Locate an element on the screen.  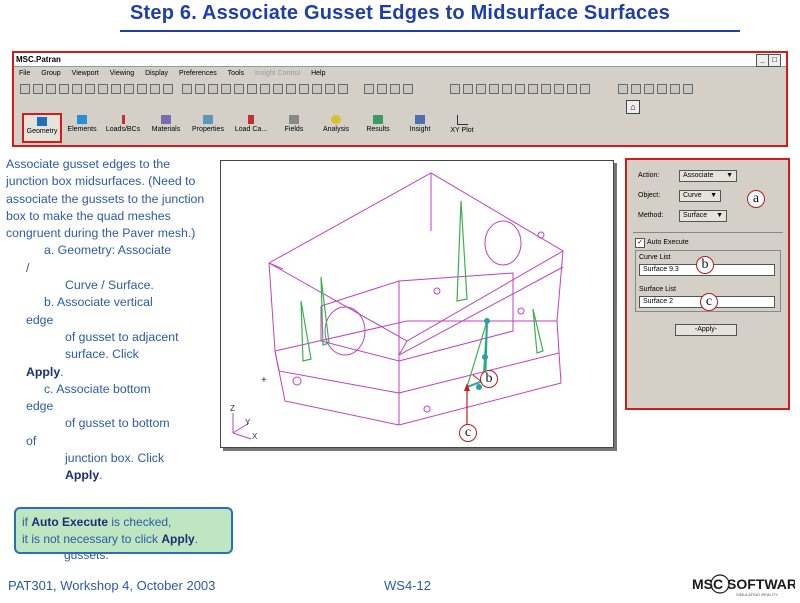
materials-label: Materials is located at coordinates (166, 129).